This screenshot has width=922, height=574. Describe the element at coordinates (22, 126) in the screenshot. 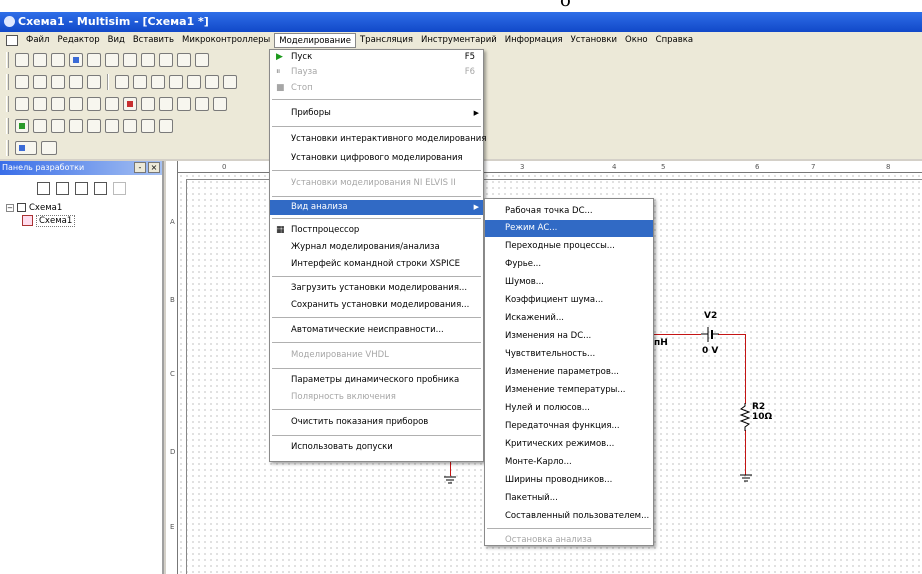

I see `run-icon` at that location.